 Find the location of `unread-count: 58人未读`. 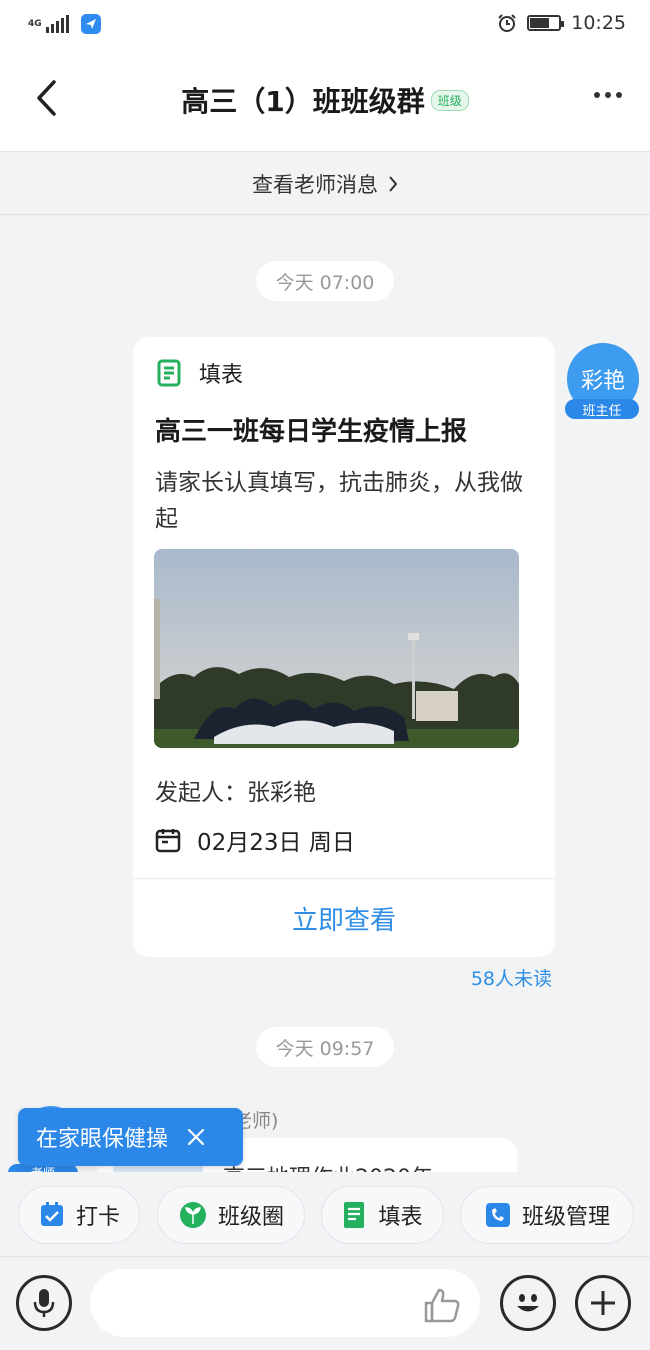

unread-count: 58人未读 is located at coordinates (511, 977).